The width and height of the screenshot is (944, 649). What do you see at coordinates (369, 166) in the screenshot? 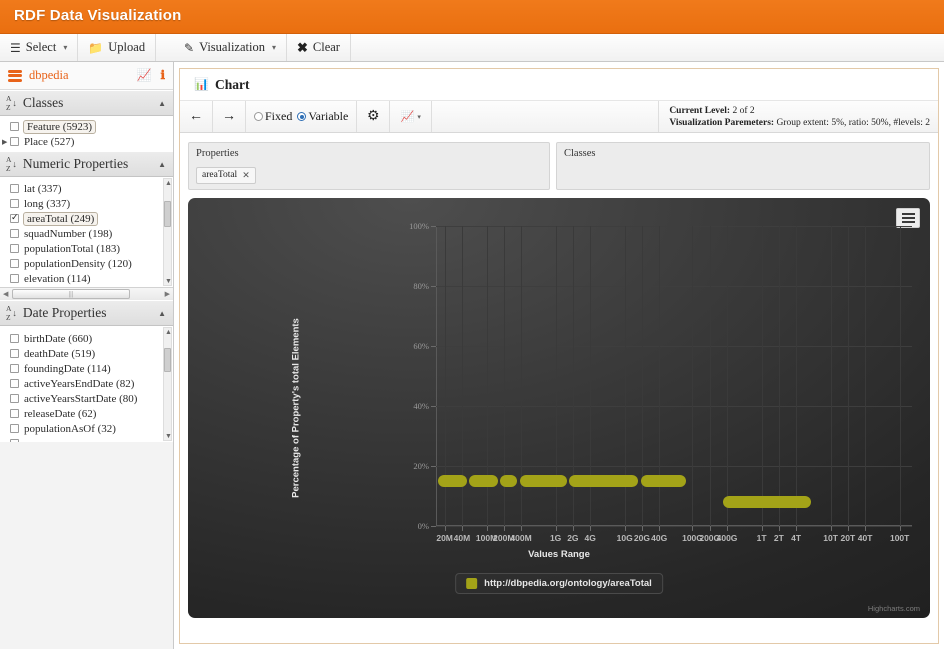
I see `properties-dropzone: Properties areaTotal ✕` at bounding box center [369, 166].